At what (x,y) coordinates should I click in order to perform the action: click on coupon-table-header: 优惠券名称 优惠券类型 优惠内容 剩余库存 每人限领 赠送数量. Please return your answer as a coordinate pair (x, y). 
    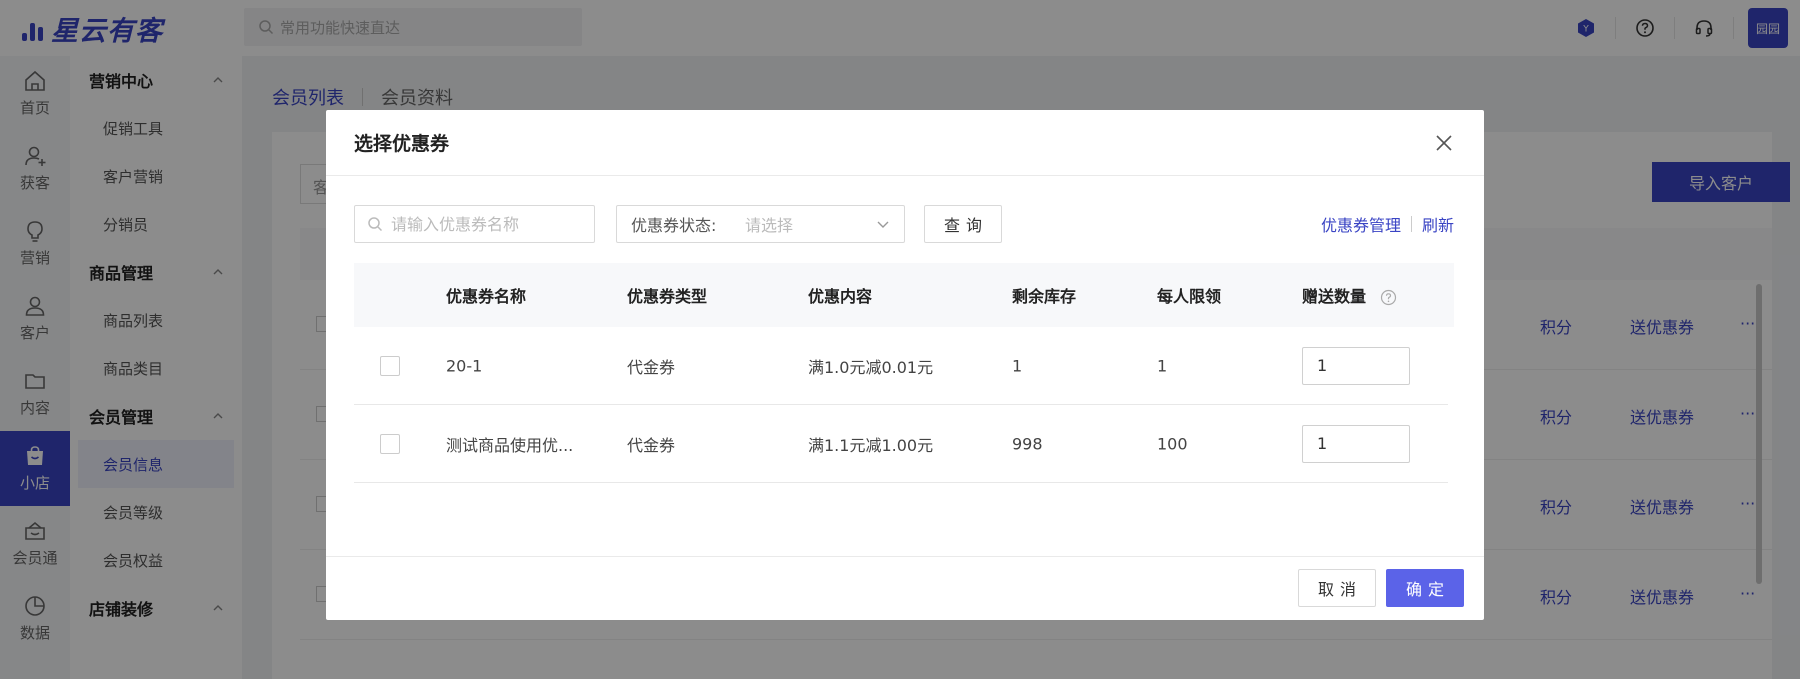
    Looking at the image, I should click on (904, 295).